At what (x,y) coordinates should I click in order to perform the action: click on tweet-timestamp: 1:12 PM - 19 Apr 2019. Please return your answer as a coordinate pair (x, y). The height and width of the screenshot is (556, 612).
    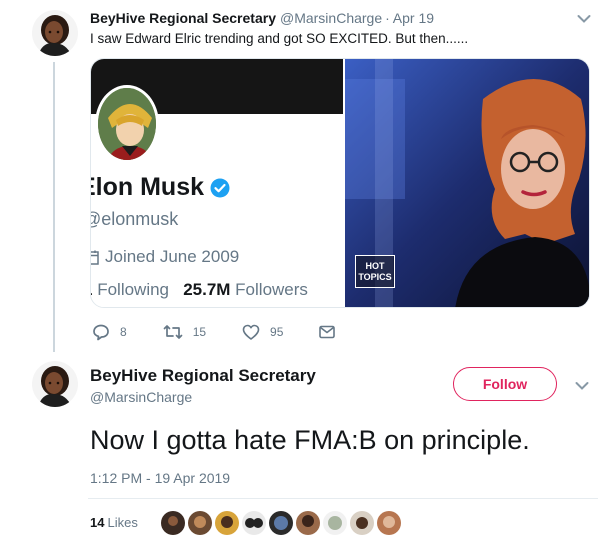
    Looking at the image, I should click on (160, 478).